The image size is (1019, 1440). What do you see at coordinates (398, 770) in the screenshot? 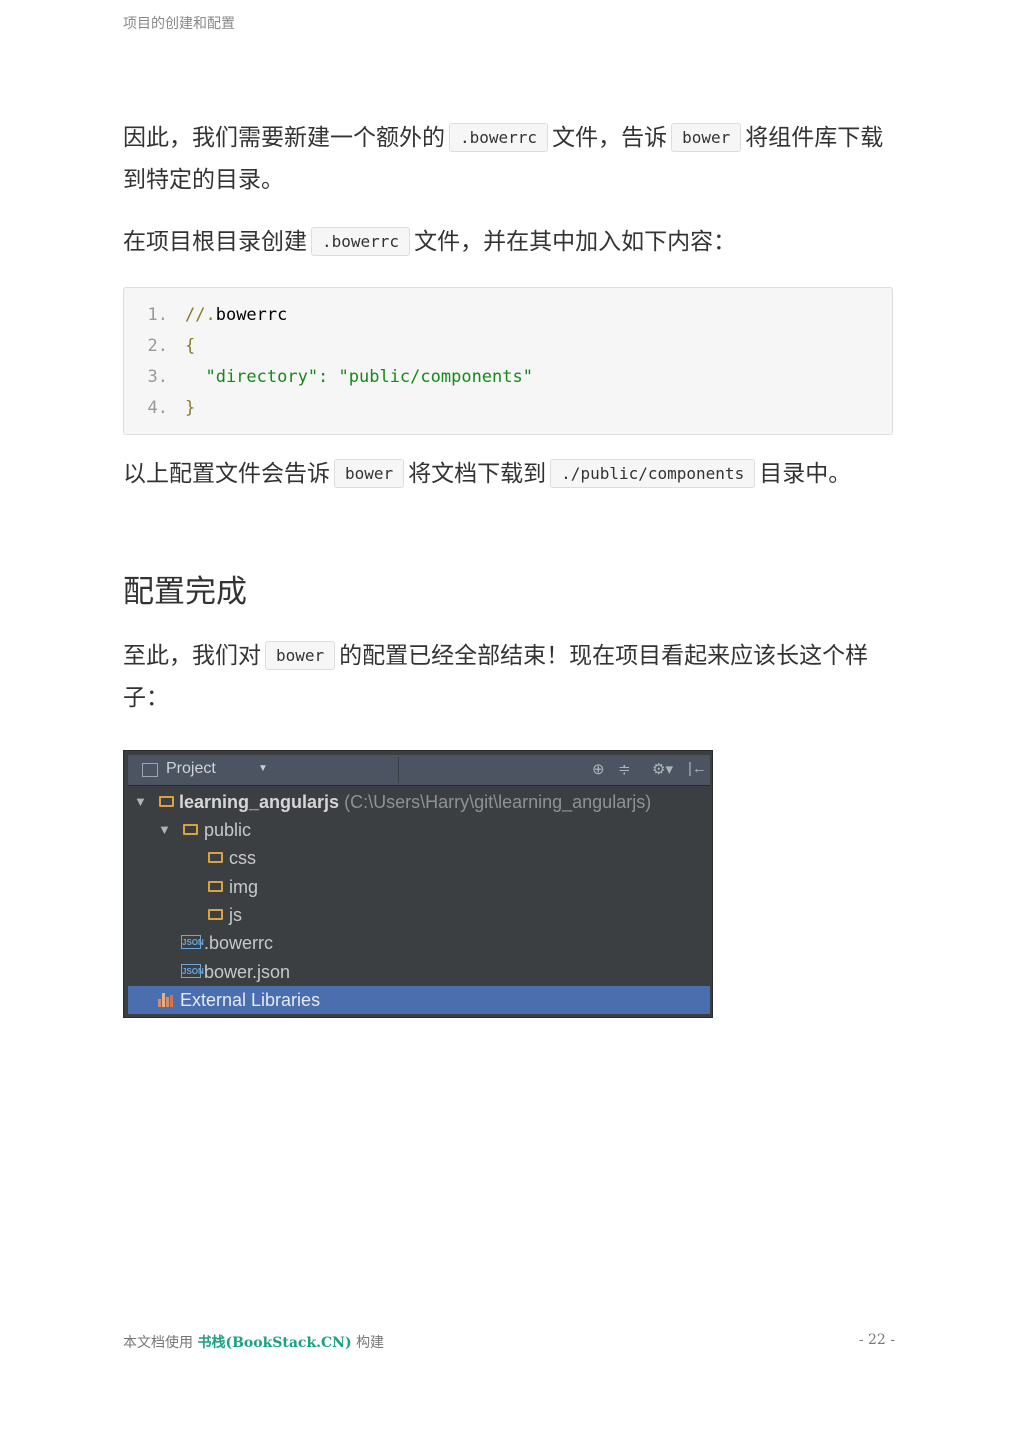
I see `divider` at bounding box center [398, 770].